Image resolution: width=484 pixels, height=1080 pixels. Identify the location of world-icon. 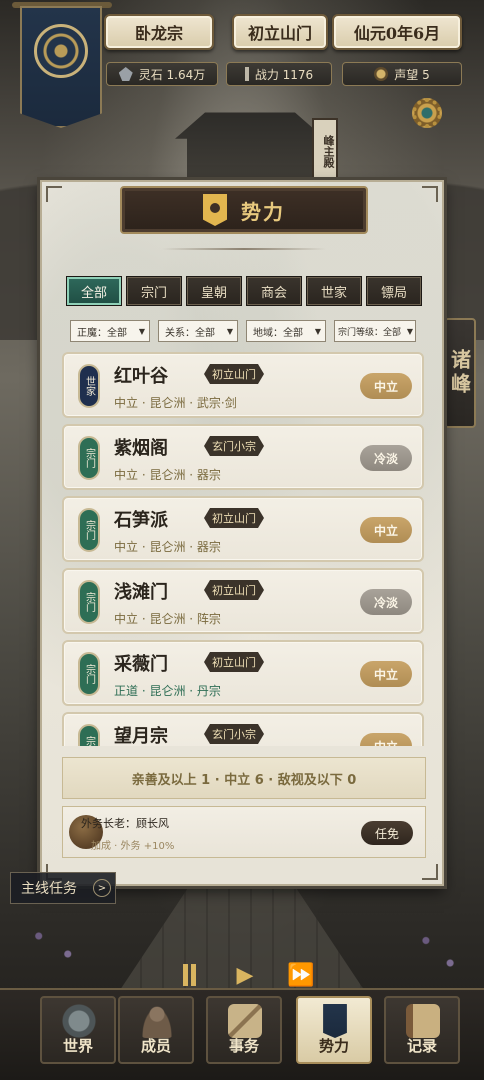
(79, 1021).